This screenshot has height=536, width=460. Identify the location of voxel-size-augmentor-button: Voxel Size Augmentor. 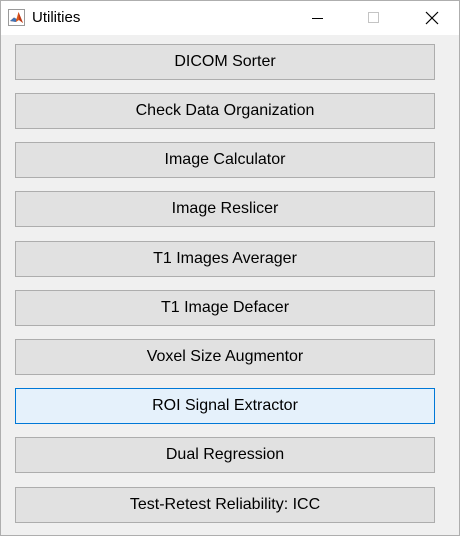
(225, 357).